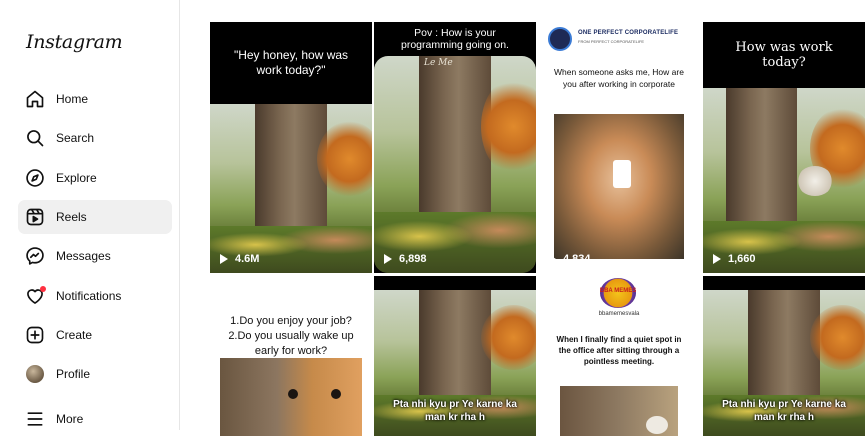 The image size is (868, 436). What do you see at coordinates (291, 63) in the screenshot?
I see `reel-caption: "Hey honey, how was work today?"` at bounding box center [291, 63].